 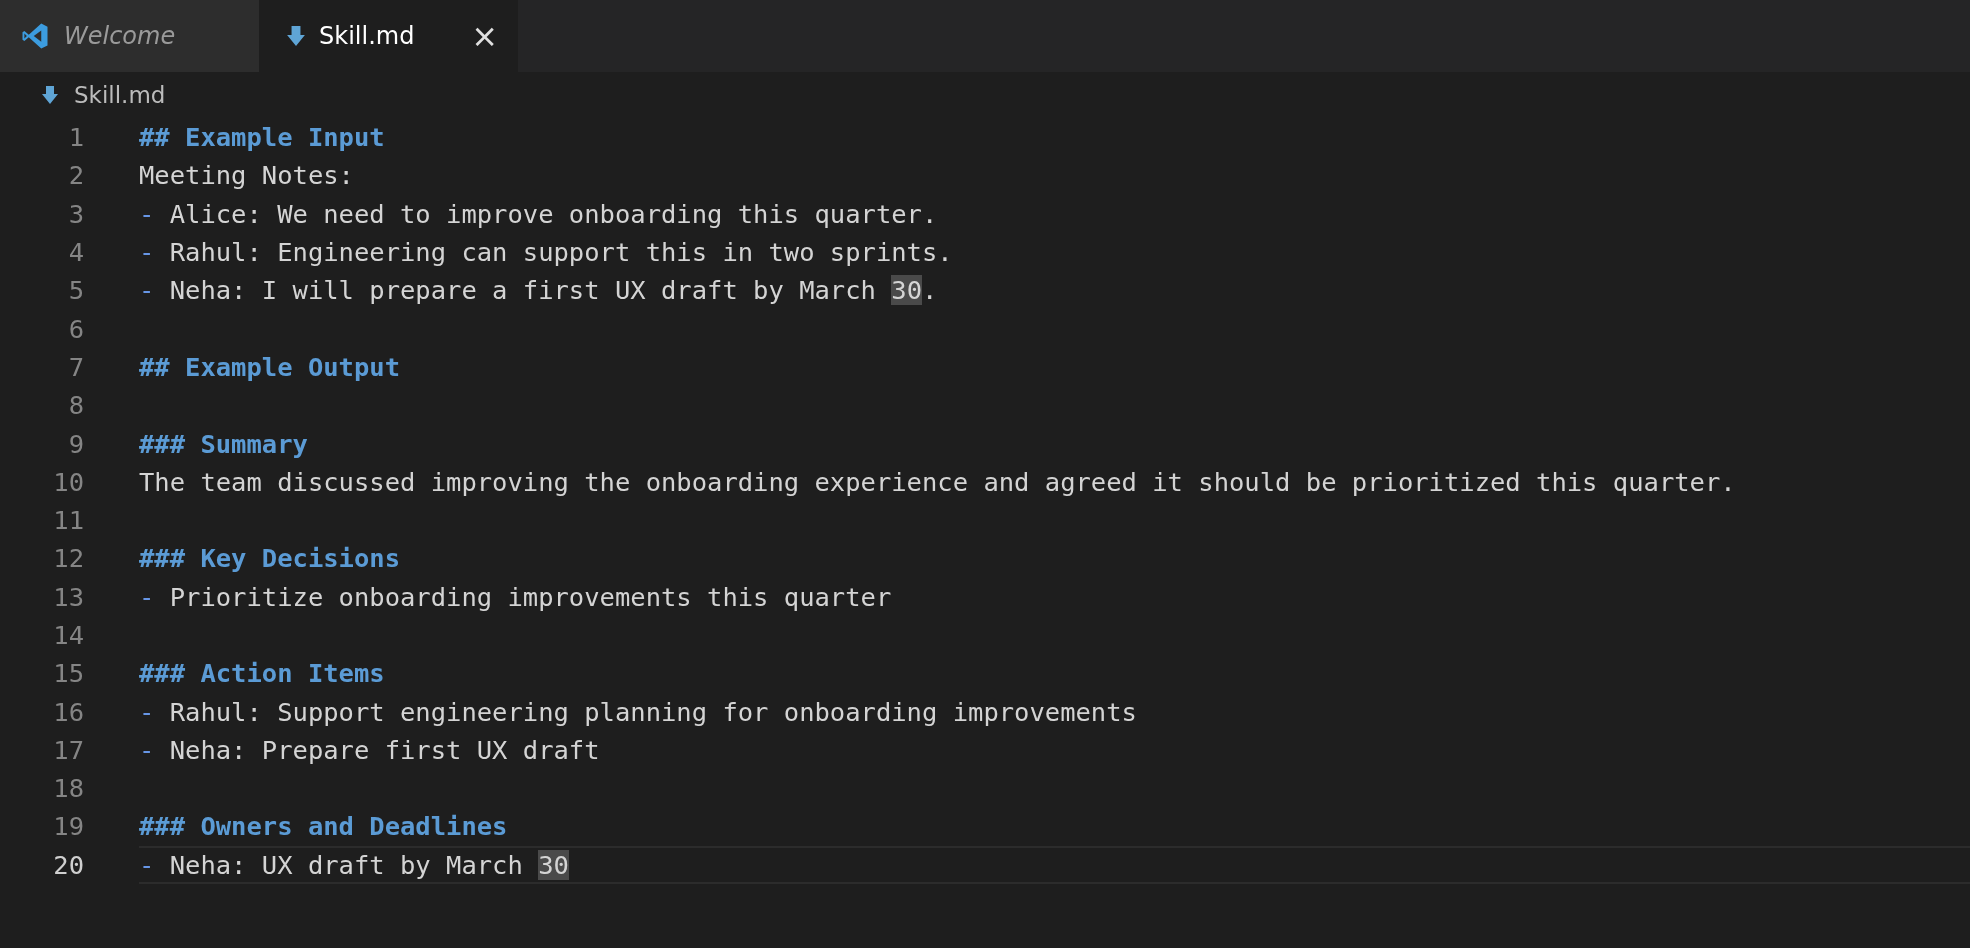 What do you see at coordinates (652, 711) in the screenshot?
I see `code-text: Rahul: Support engineering planning for onboarding improvements` at bounding box center [652, 711].